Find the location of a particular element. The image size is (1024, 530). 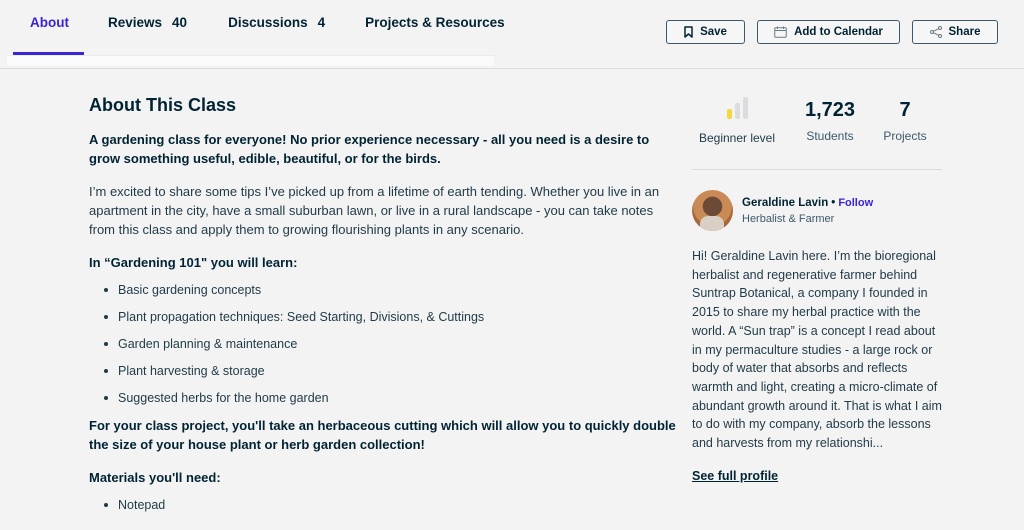

share-button: Share is located at coordinates (955, 32).